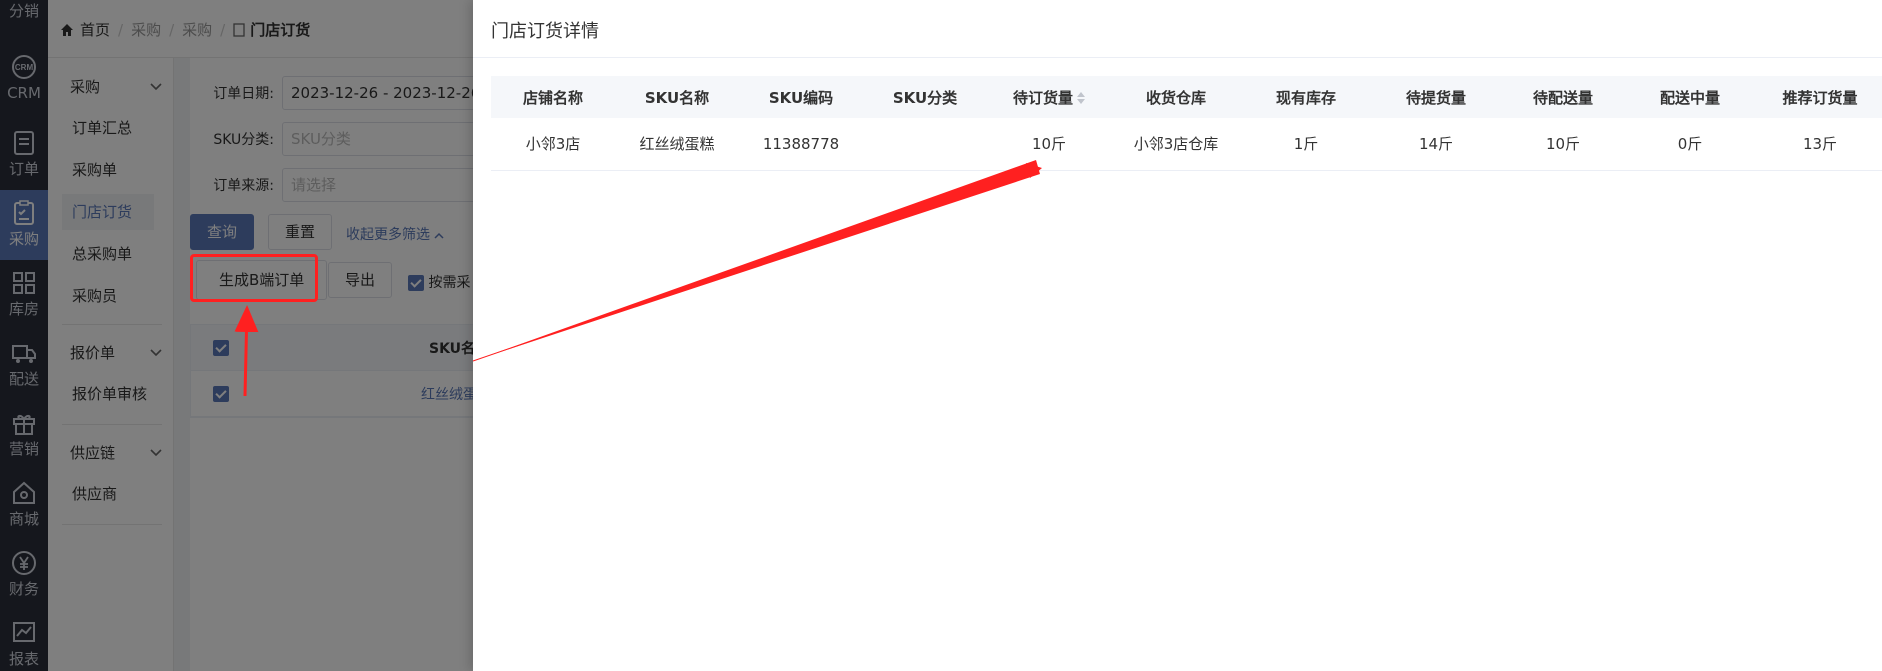 This screenshot has height=671, width=1882. I want to click on col-current-stock: 现有库存, so click(1306, 97).